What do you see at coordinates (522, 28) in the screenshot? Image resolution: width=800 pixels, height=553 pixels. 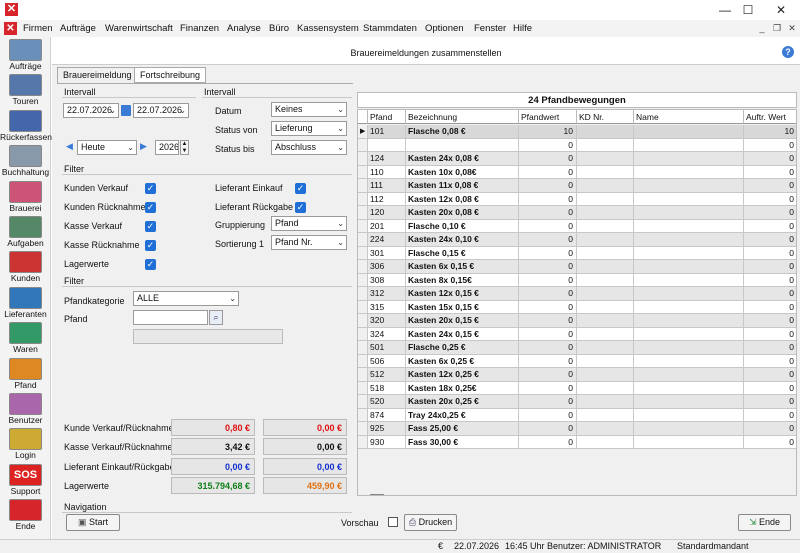 I see `menu-hilfe: Hilfe` at bounding box center [522, 28].